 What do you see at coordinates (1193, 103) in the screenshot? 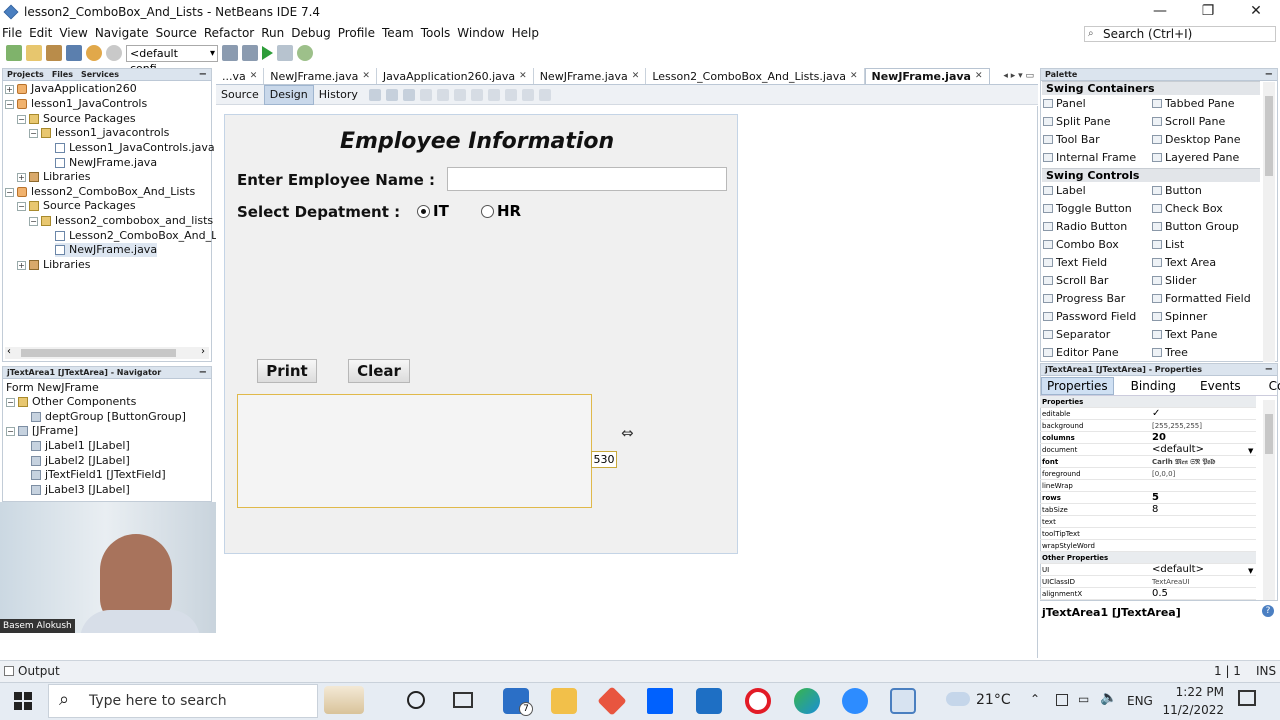
I see `palette-tabbed-pane-item: Tabbed Pane` at bounding box center [1193, 103].